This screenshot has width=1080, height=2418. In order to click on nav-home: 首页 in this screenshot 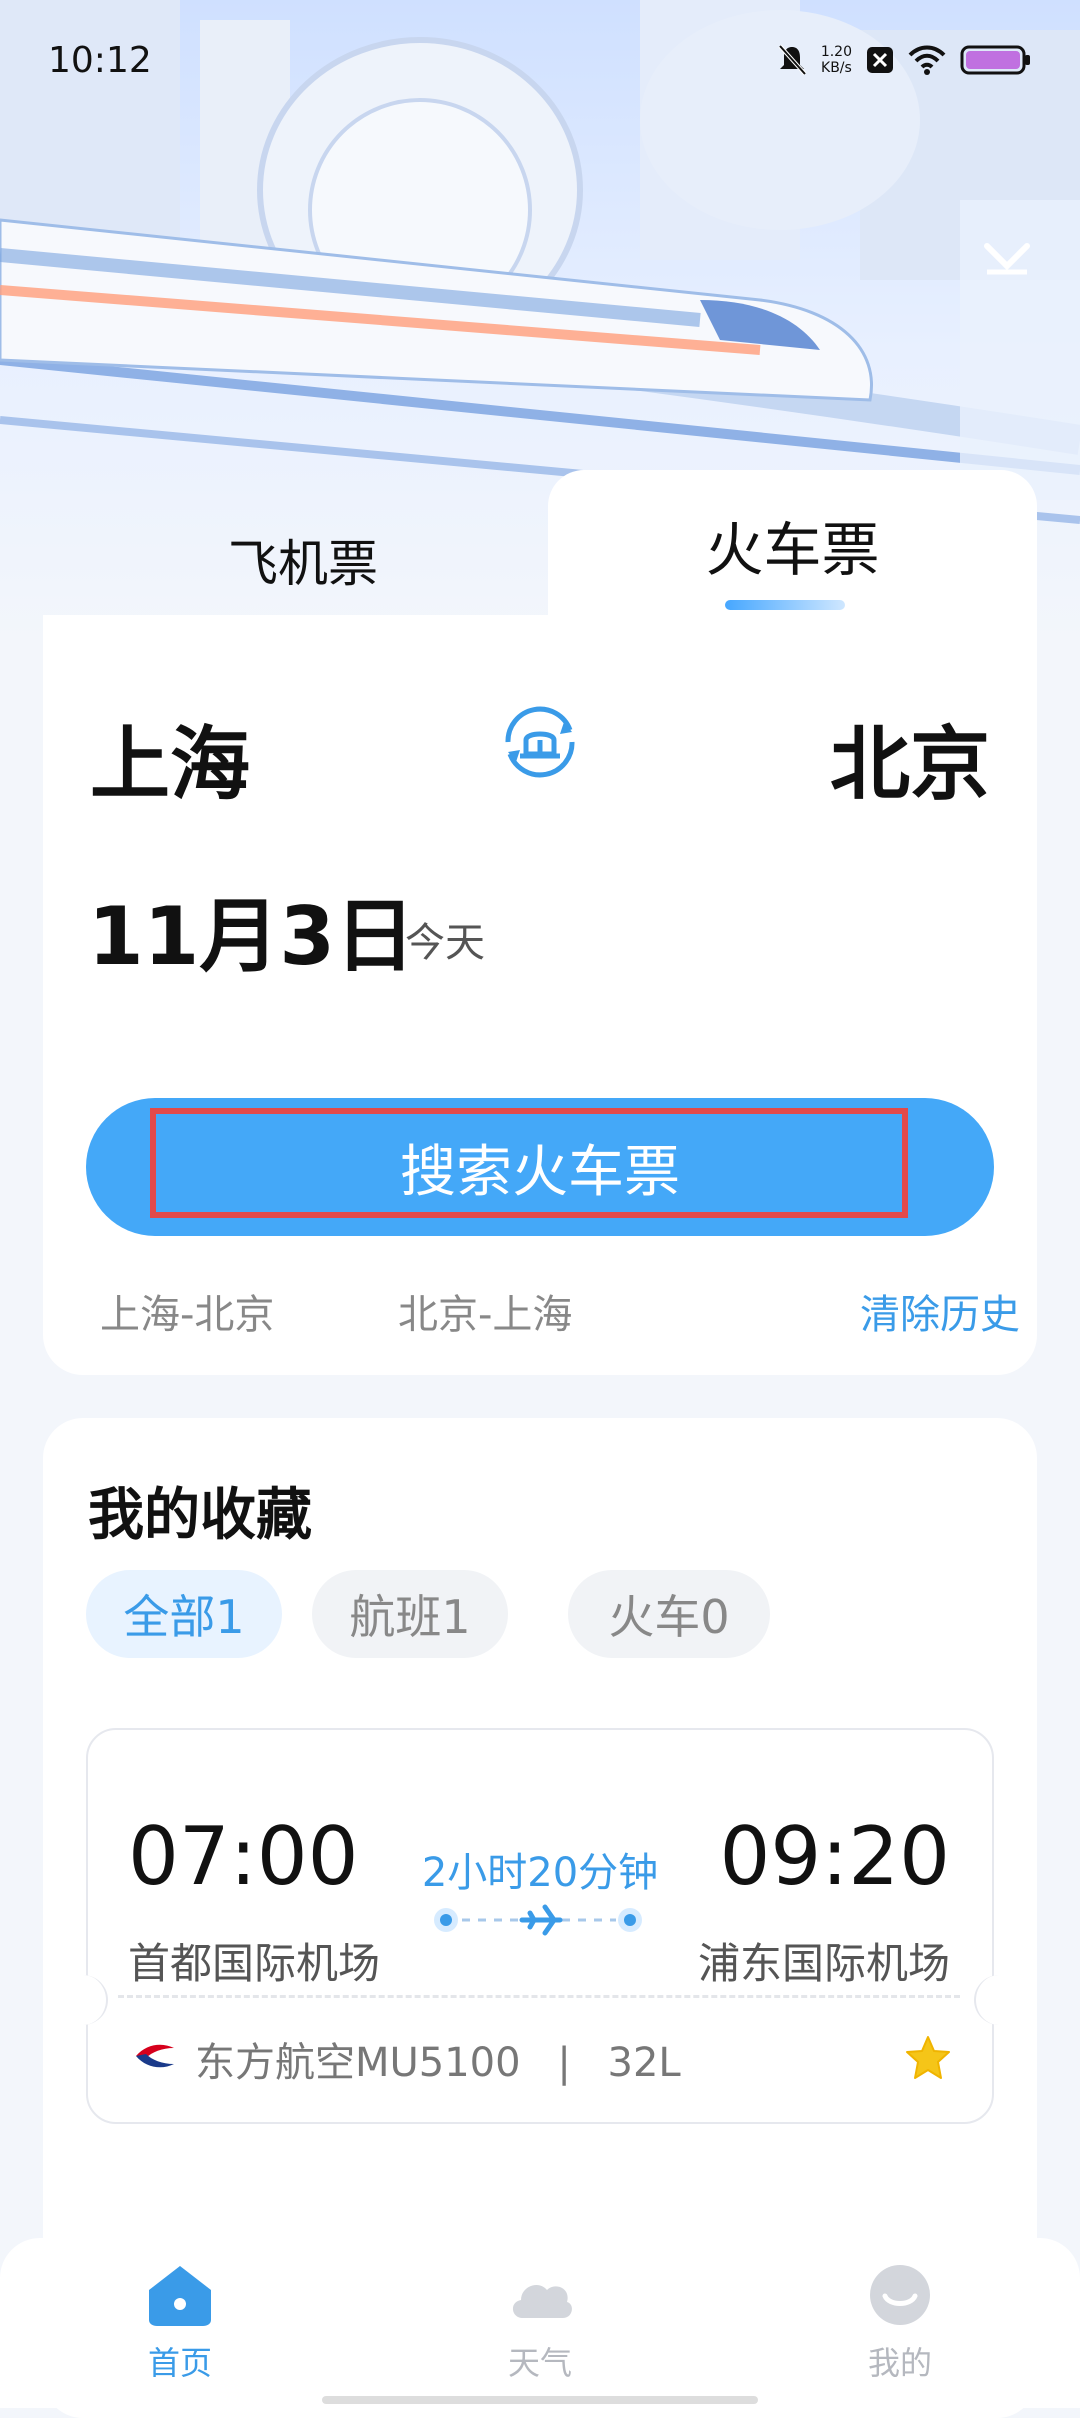, I will do `click(180, 2323)`.